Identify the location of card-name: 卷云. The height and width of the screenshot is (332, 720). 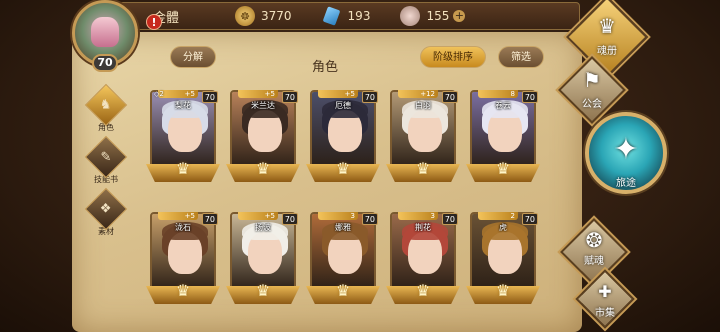
(503, 105).